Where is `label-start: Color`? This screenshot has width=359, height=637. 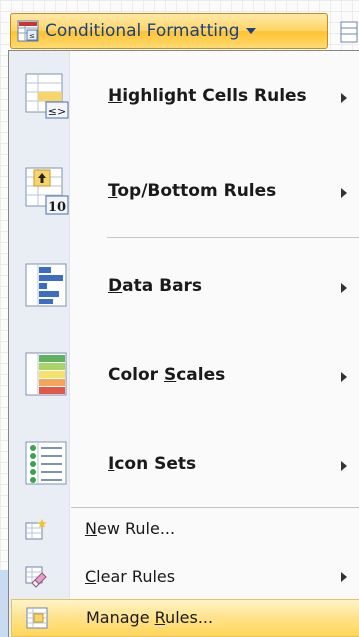
label-start: Color is located at coordinates (136, 375).